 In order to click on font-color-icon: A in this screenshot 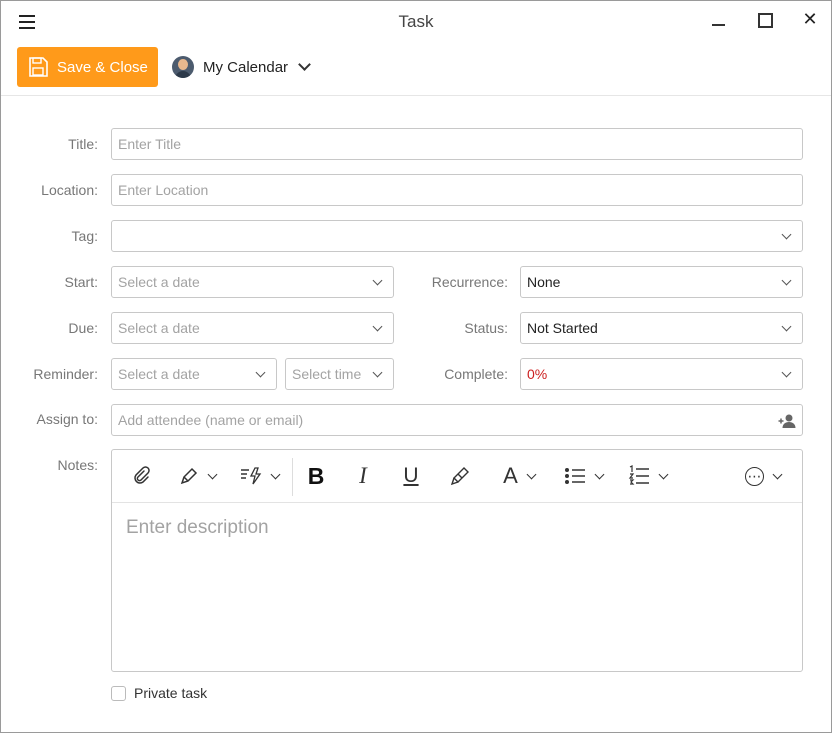, I will do `click(510, 475)`.